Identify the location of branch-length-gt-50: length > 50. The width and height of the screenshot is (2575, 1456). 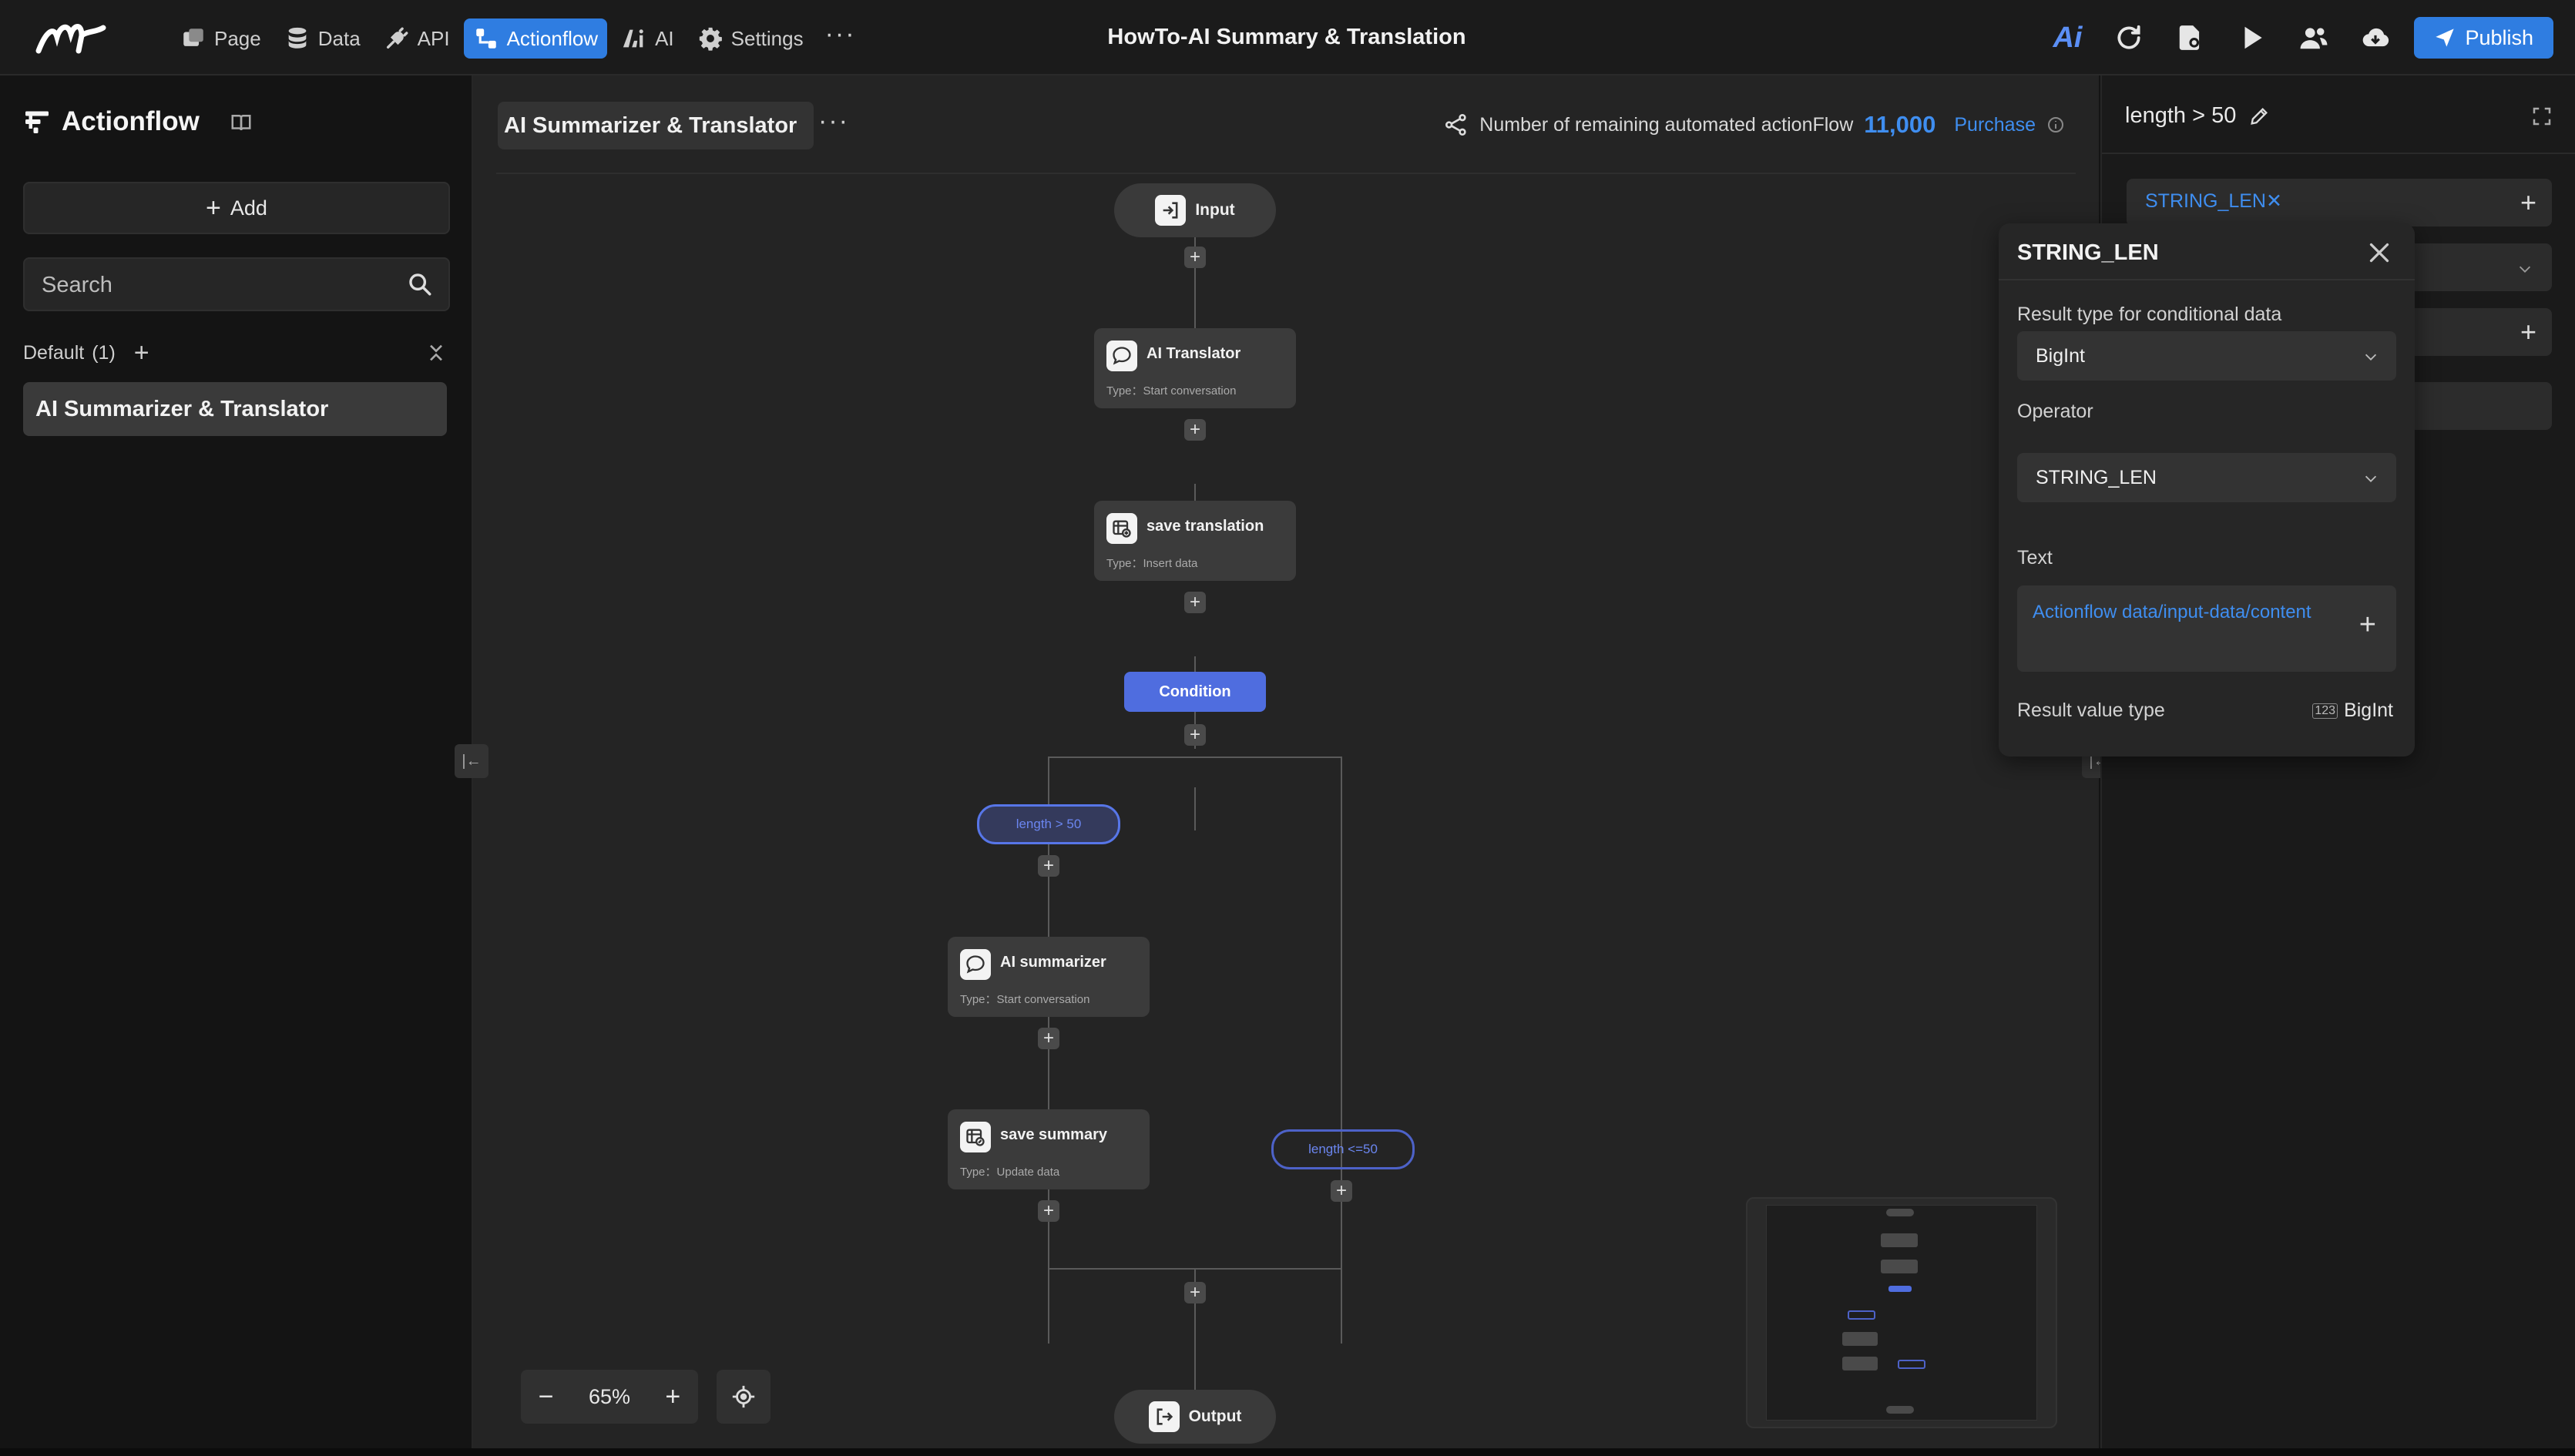
(1048, 824).